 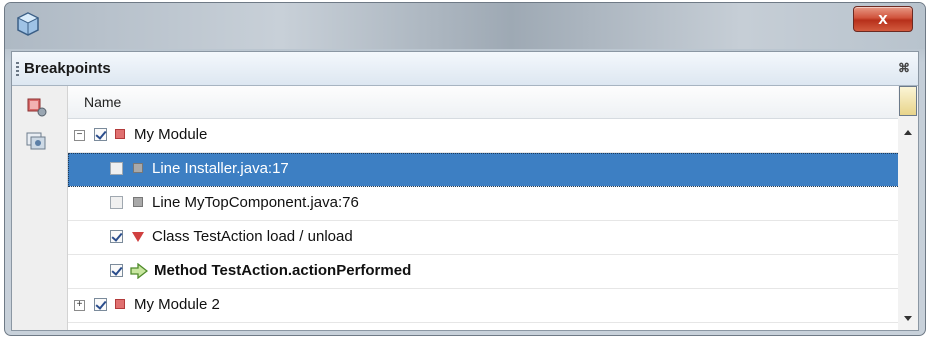 I want to click on app-cube-icon, so click(x=28, y=24).